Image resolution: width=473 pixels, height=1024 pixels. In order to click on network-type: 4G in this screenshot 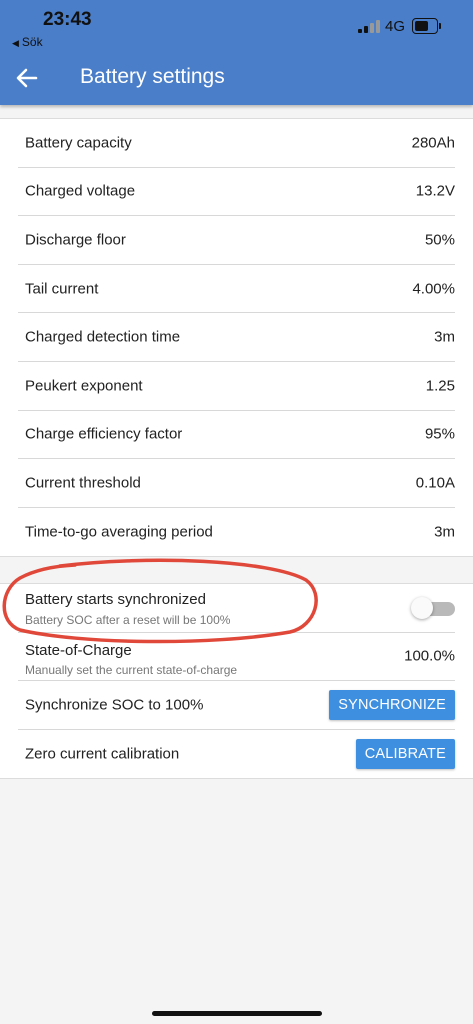, I will do `click(395, 26)`.